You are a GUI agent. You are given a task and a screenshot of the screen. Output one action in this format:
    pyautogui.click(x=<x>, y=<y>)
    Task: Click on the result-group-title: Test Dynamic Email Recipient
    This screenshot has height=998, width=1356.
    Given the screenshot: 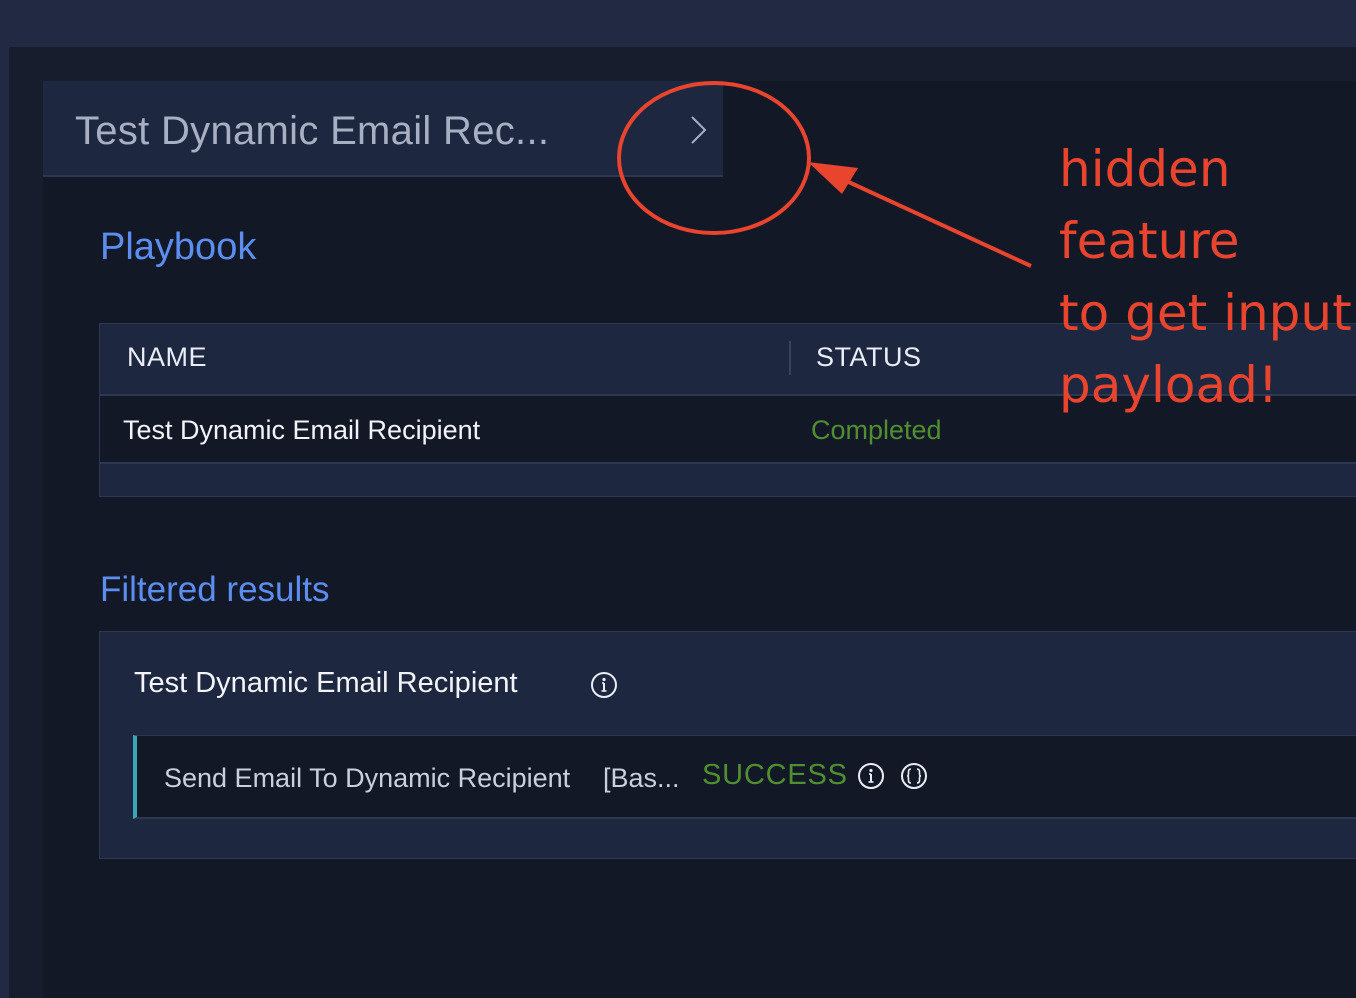 What is the action you would take?
    pyautogui.click(x=326, y=683)
    